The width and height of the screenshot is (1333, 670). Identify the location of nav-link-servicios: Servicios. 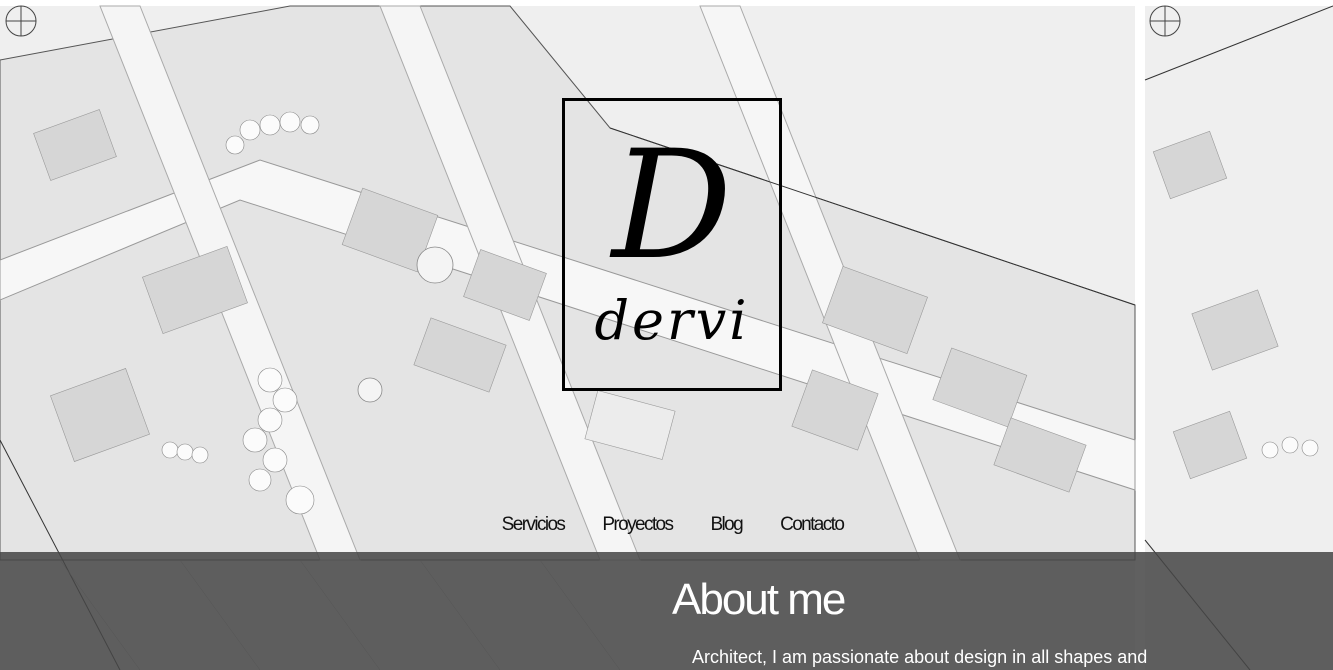
(534, 525).